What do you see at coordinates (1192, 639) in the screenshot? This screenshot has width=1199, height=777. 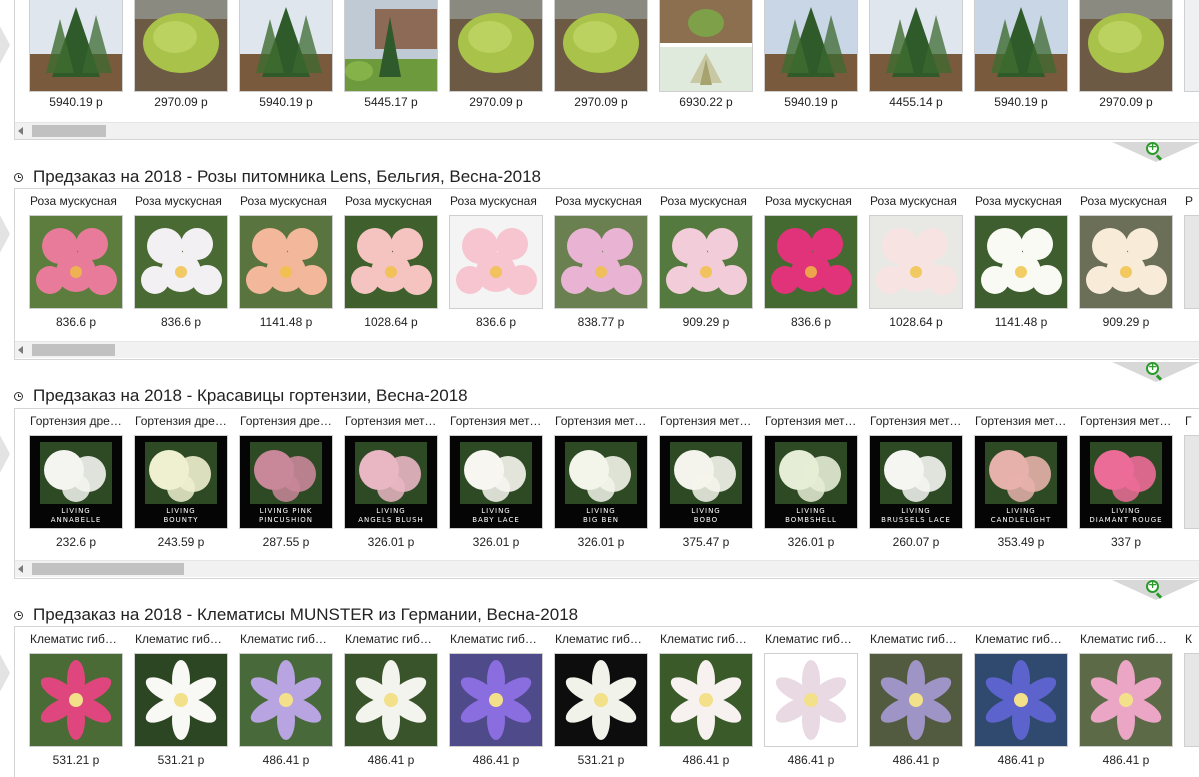 I see `product-name: К` at bounding box center [1192, 639].